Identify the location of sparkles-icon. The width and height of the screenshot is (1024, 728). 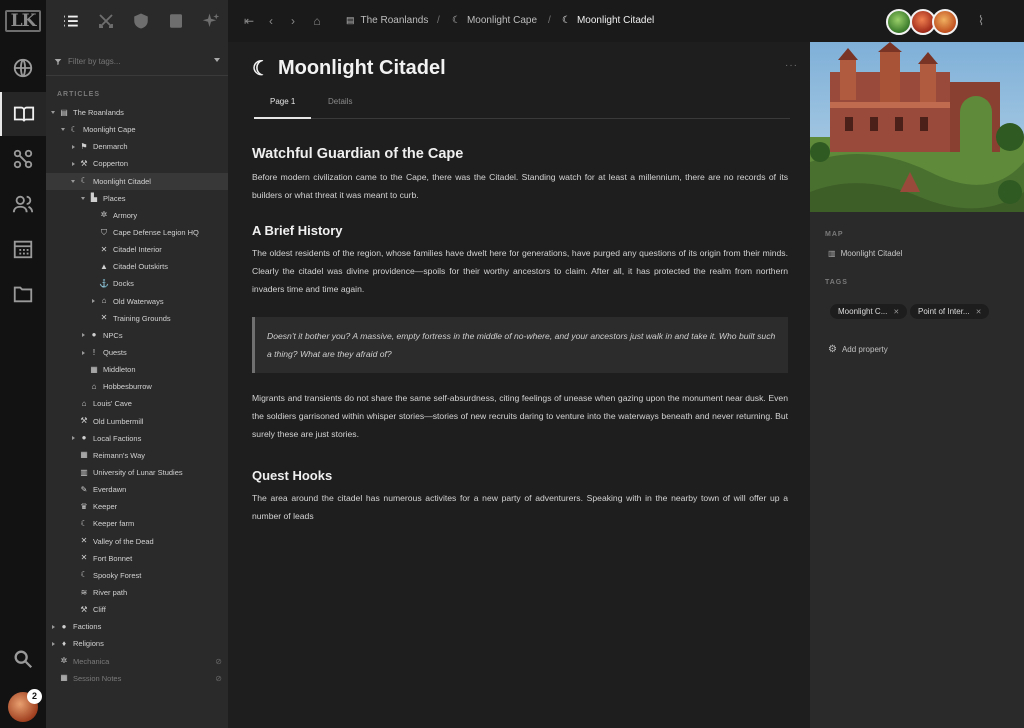
(210, 21).